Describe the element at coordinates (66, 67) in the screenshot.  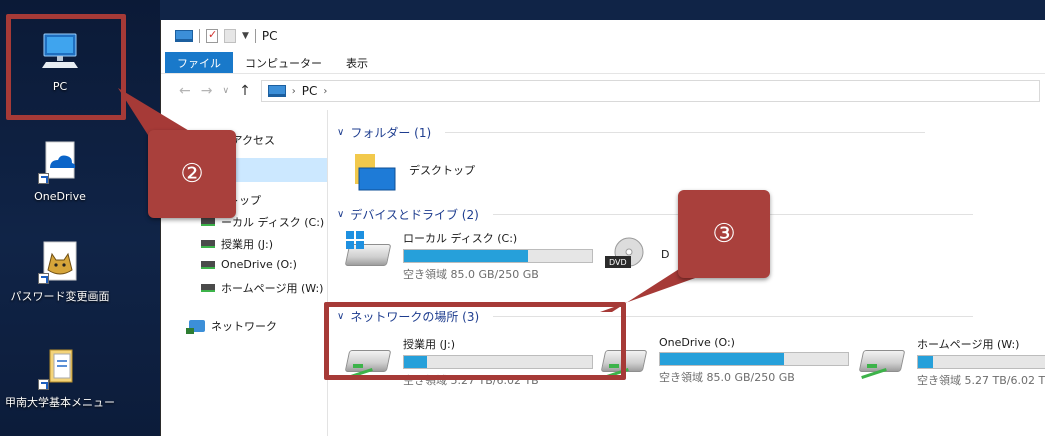
I see `highlight-box-pc` at that location.